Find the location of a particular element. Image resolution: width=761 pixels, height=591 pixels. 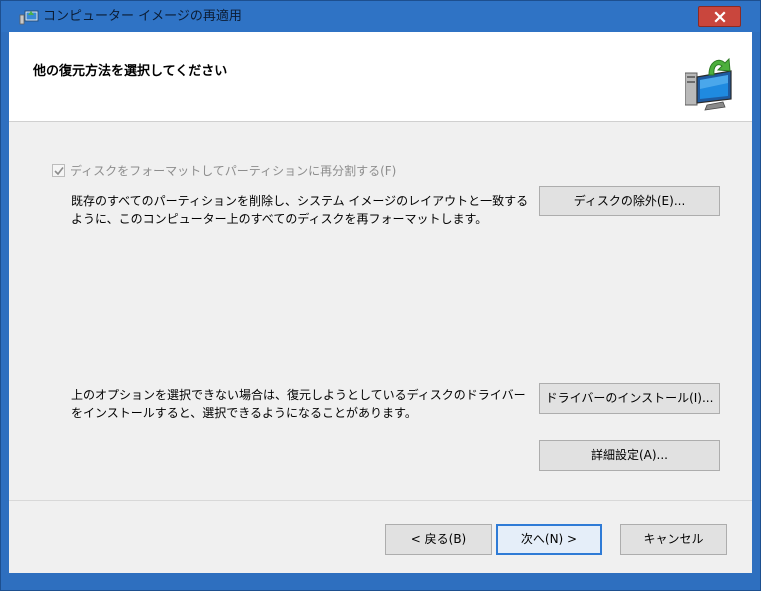

title-bar: コンピューター イメージの再適用 is located at coordinates (380, 16).